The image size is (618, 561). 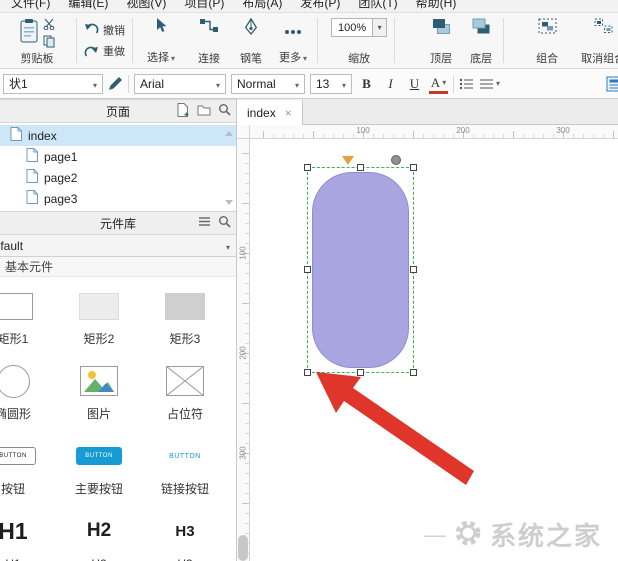 I want to click on vertical-ruler: 100 200 300, so click(x=243, y=350).